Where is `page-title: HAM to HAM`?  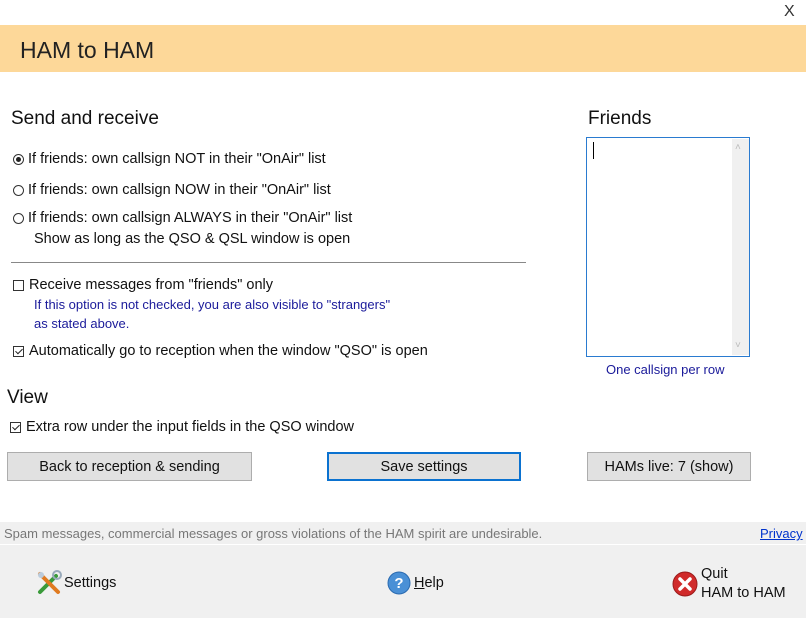
page-title: HAM to HAM is located at coordinates (87, 50).